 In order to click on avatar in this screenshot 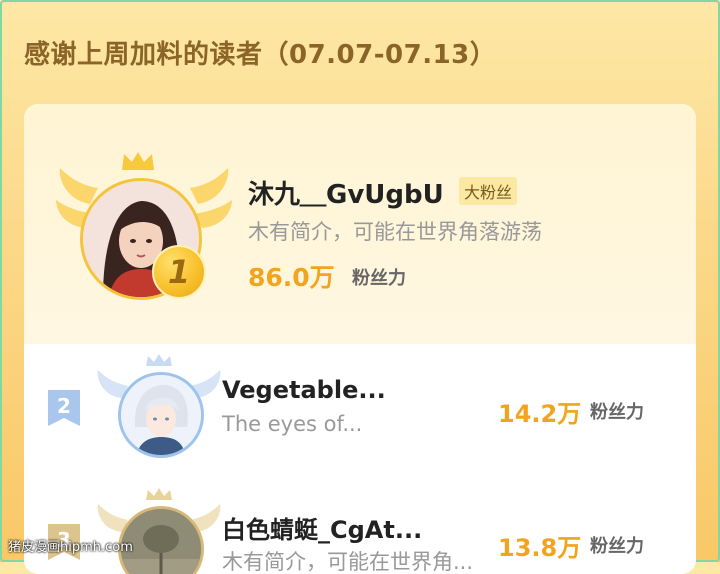, I will do `click(161, 415)`.